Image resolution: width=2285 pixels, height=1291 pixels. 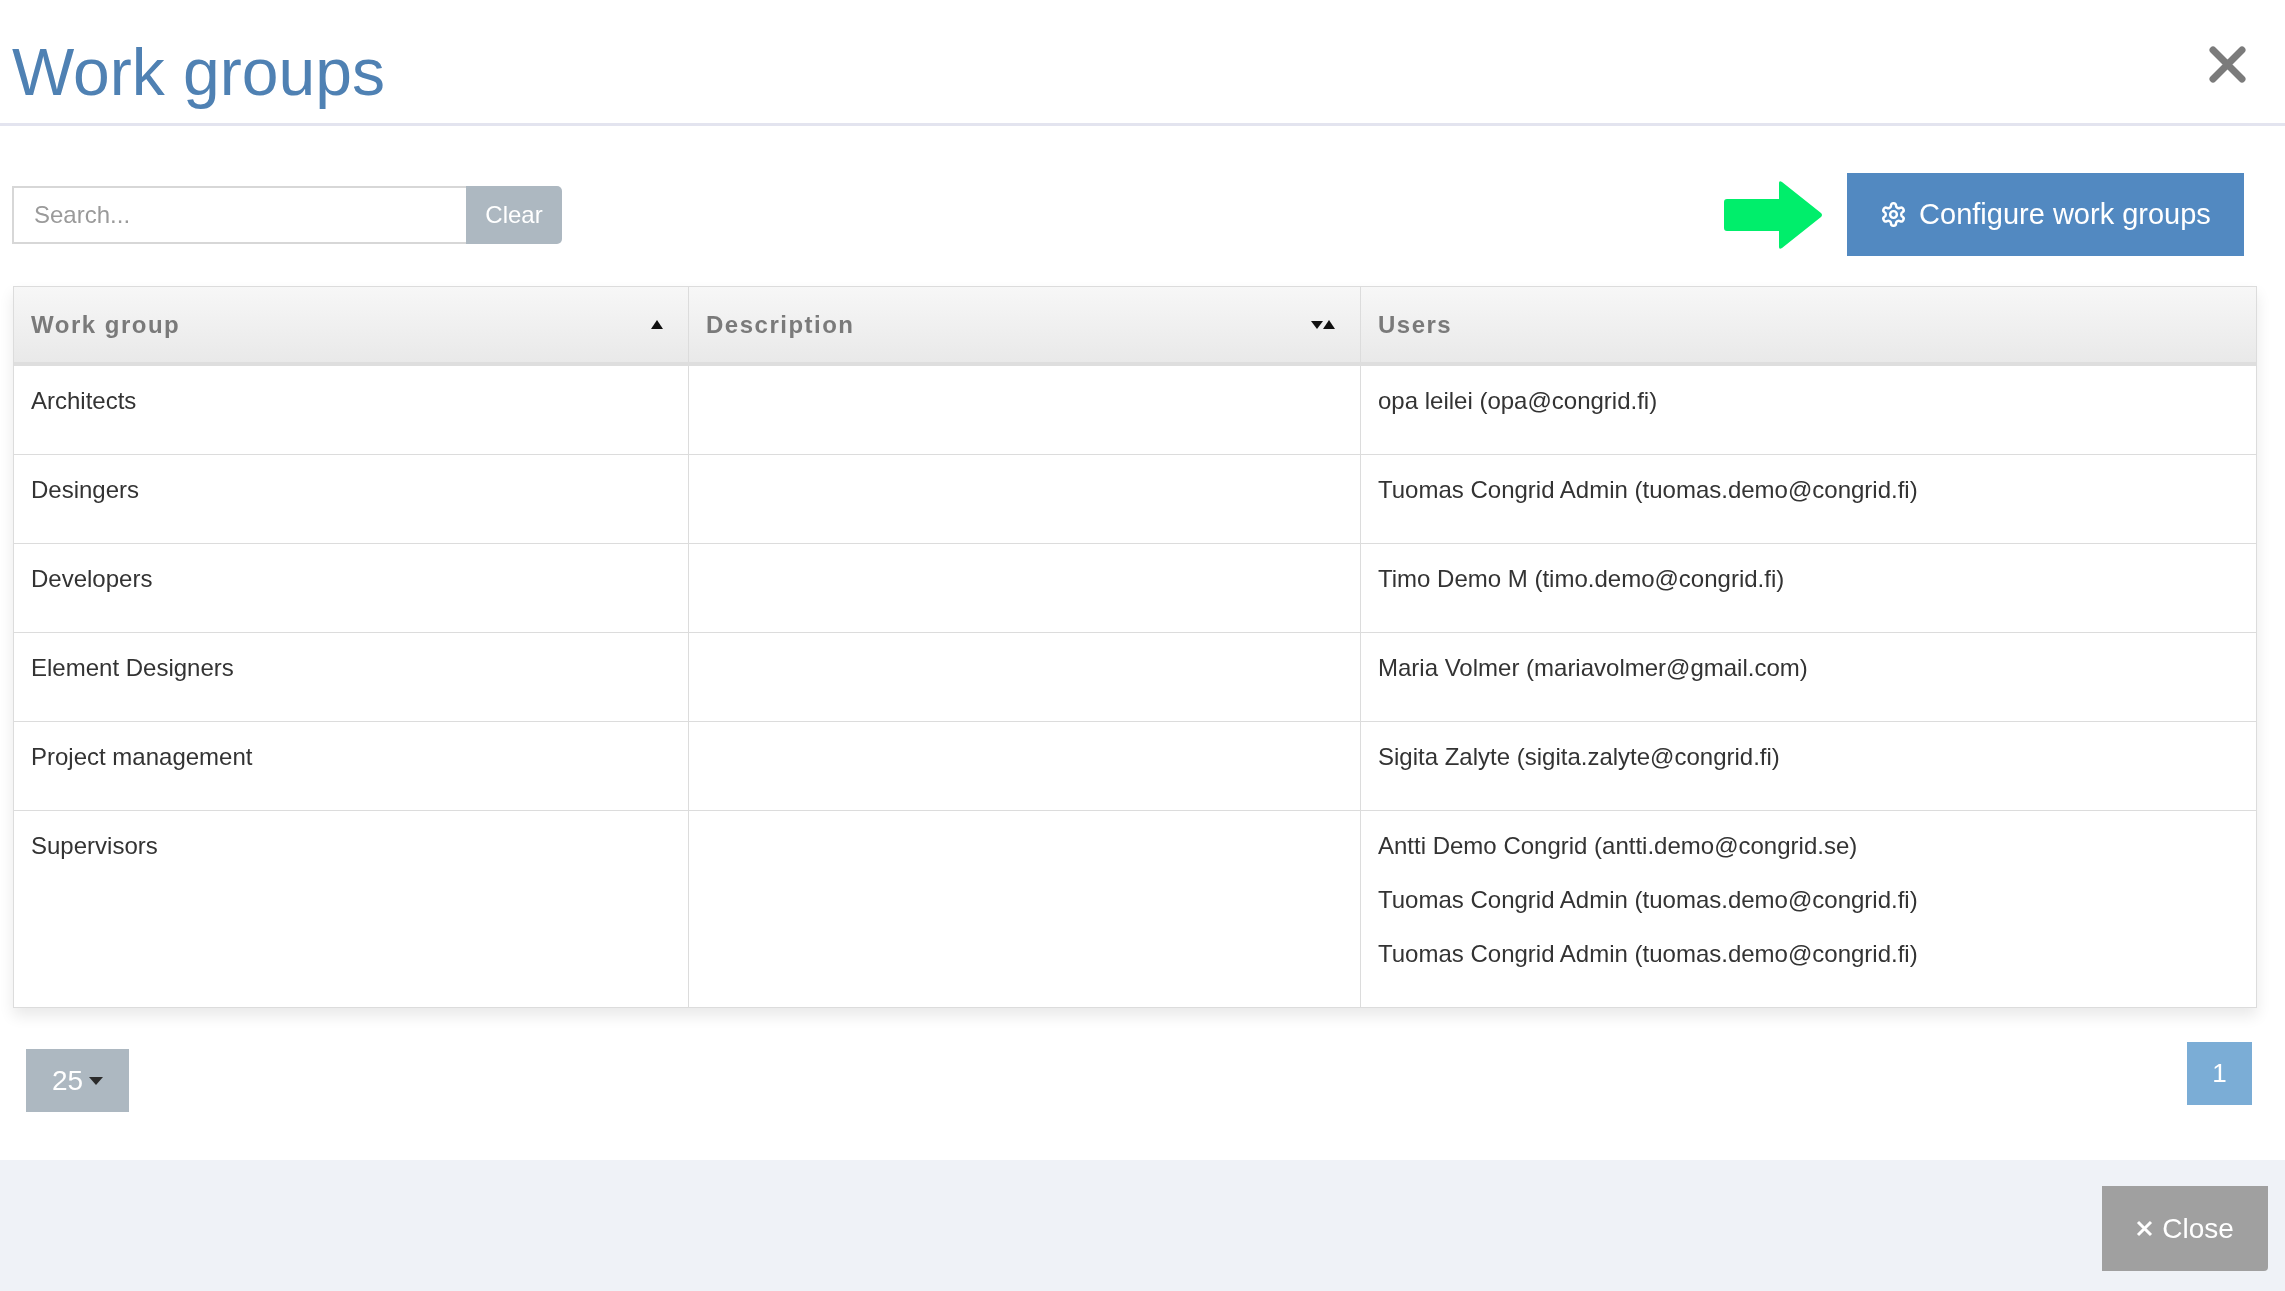 What do you see at coordinates (1773, 214) in the screenshot?
I see `arrow-icon` at bounding box center [1773, 214].